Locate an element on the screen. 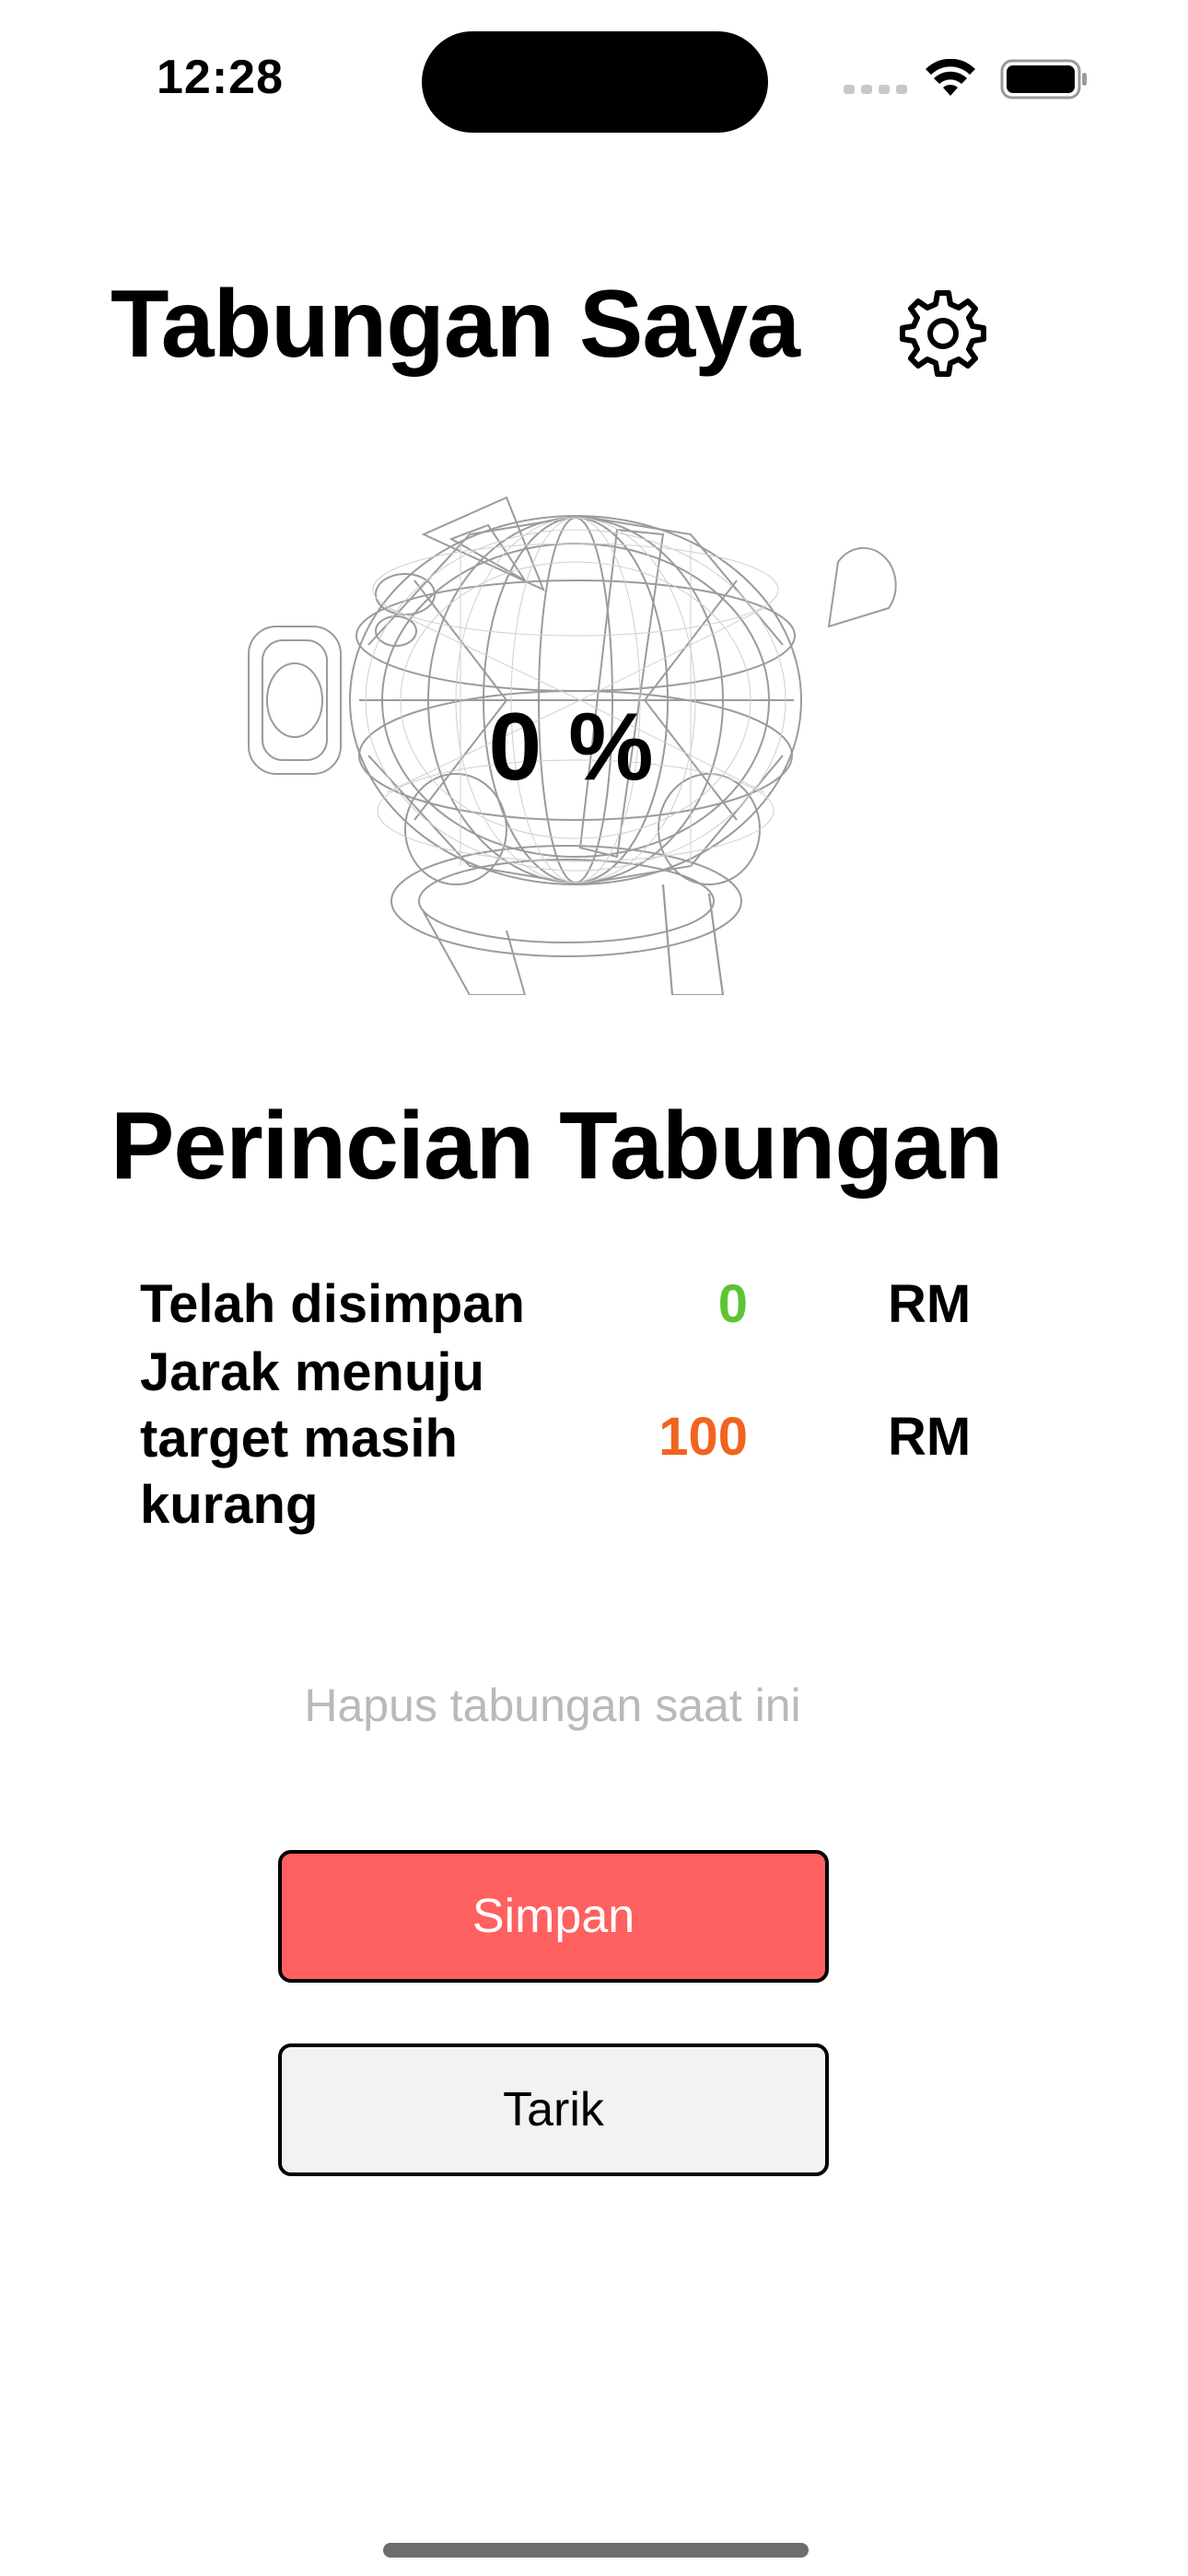 This screenshot has width=1188, height=2576. reset-savings-link: Hapus tabungan saat ini is located at coordinates (552, 1705).